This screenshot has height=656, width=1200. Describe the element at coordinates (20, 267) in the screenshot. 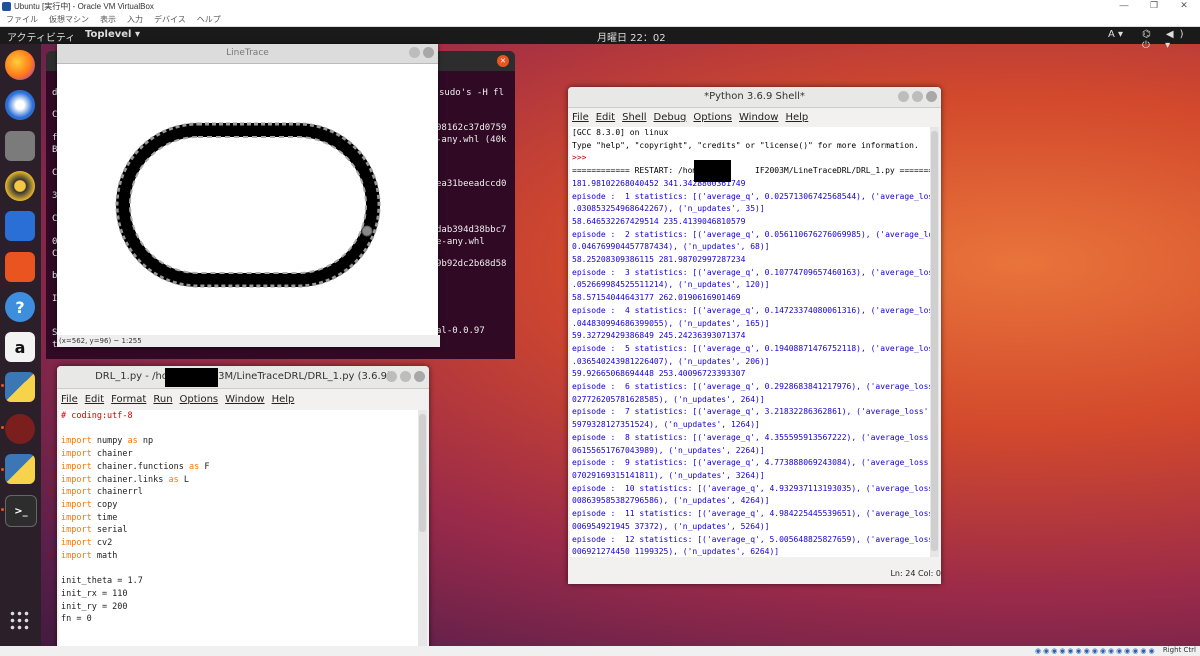

I see `software-icon` at that location.